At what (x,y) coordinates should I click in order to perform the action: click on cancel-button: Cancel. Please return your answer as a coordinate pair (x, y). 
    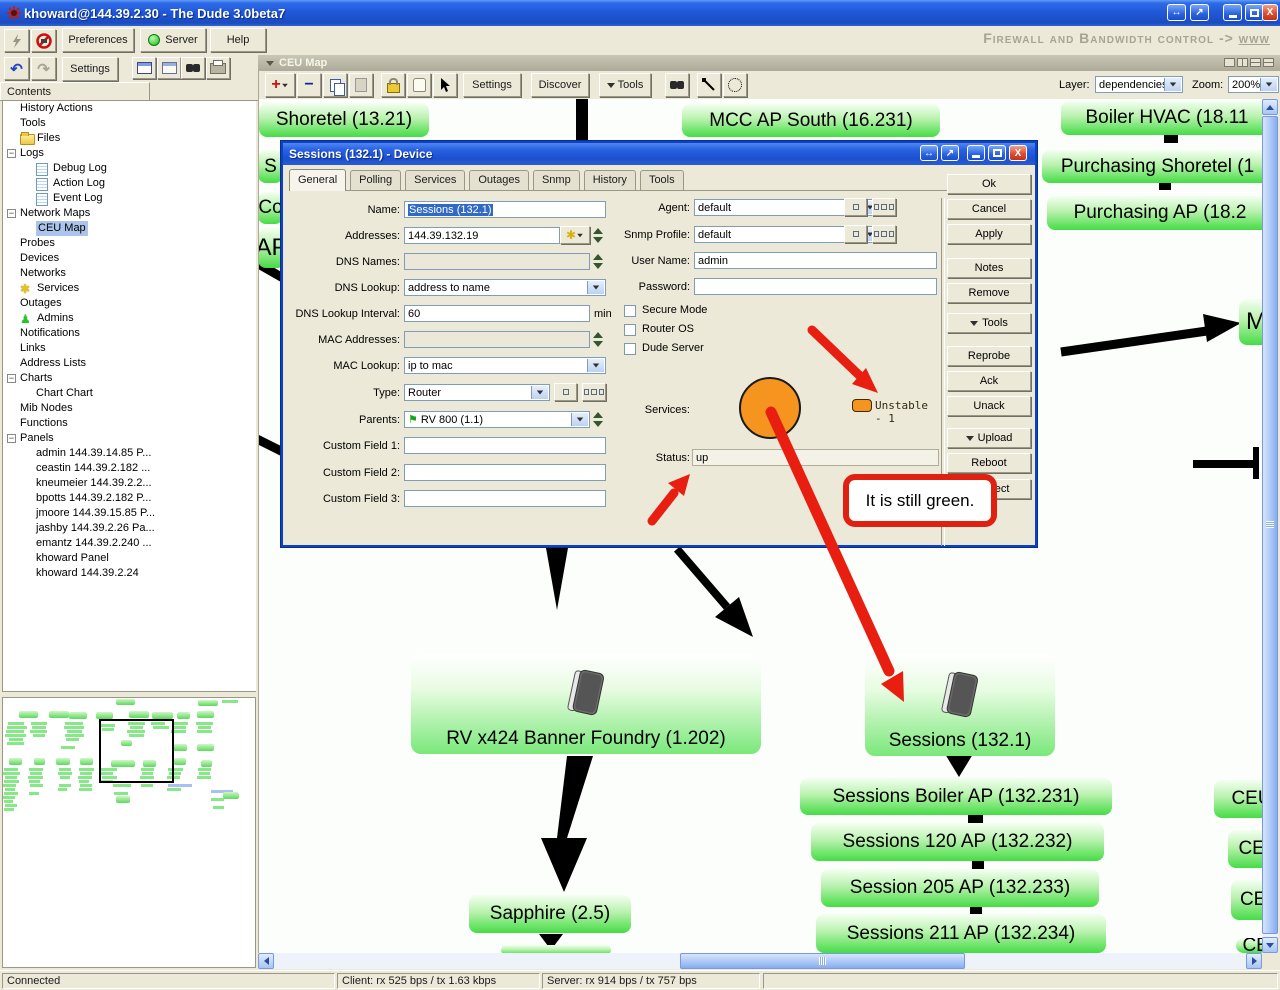
    Looking at the image, I should click on (989, 209).